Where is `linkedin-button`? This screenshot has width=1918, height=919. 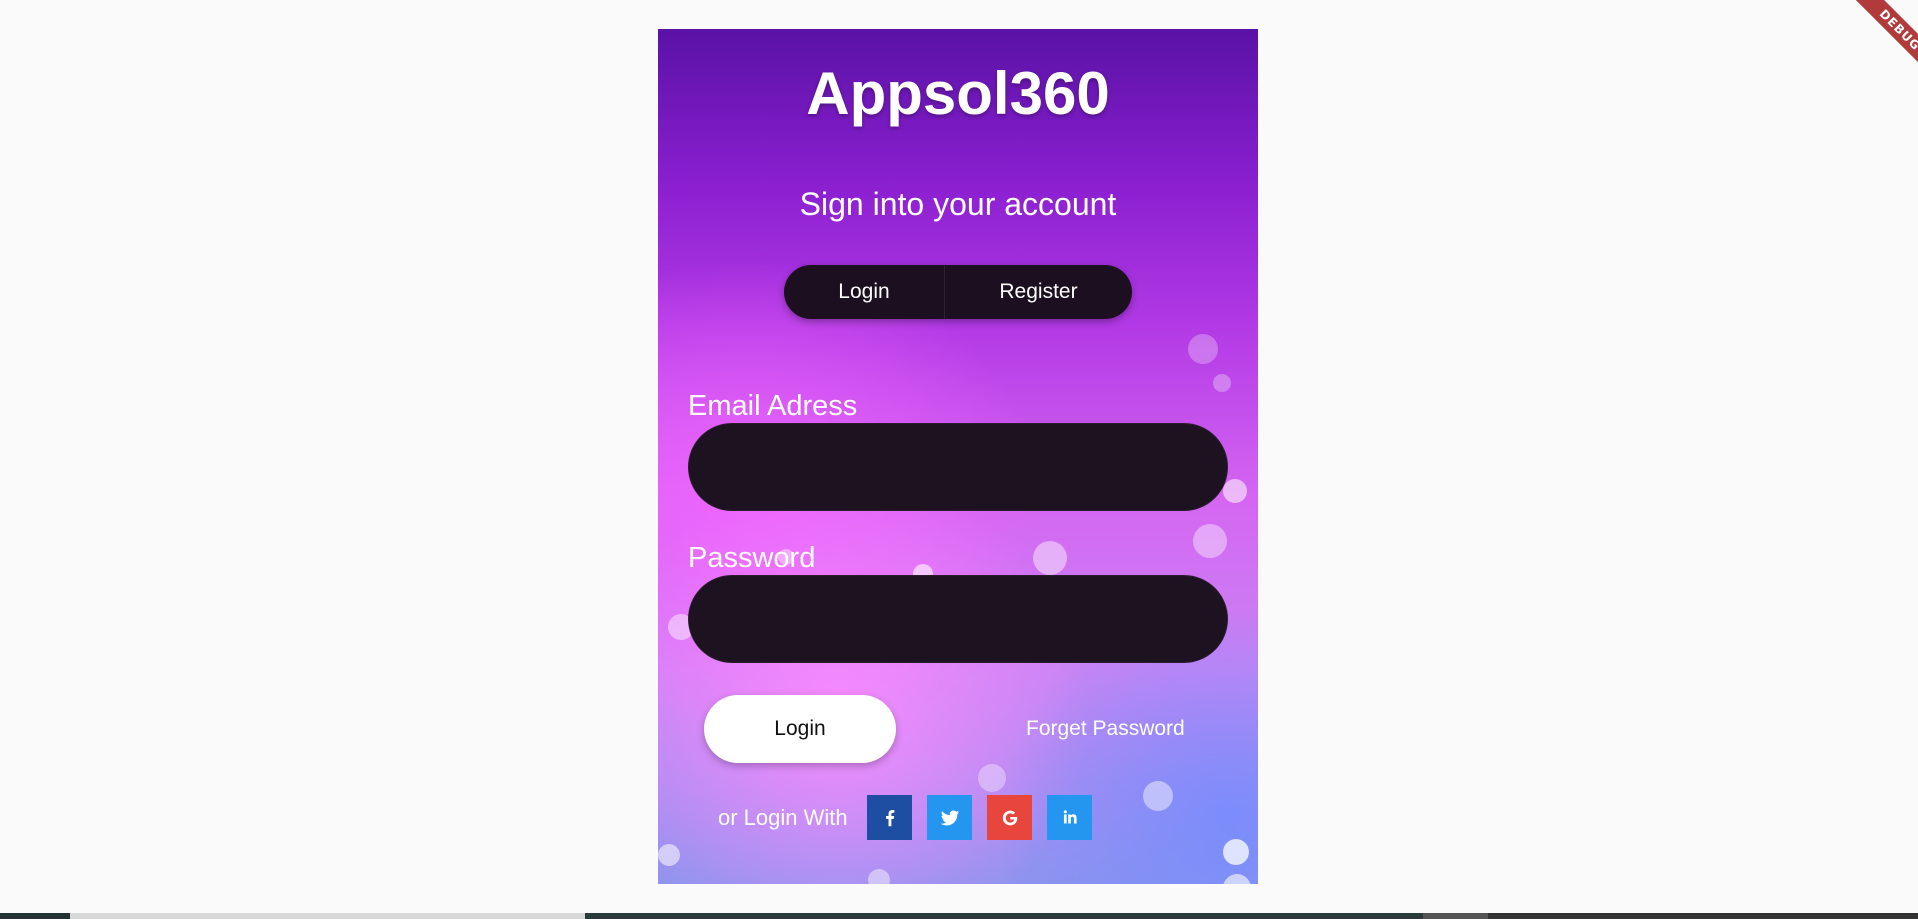 linkedin-button is located at coordinates (1069, 817).